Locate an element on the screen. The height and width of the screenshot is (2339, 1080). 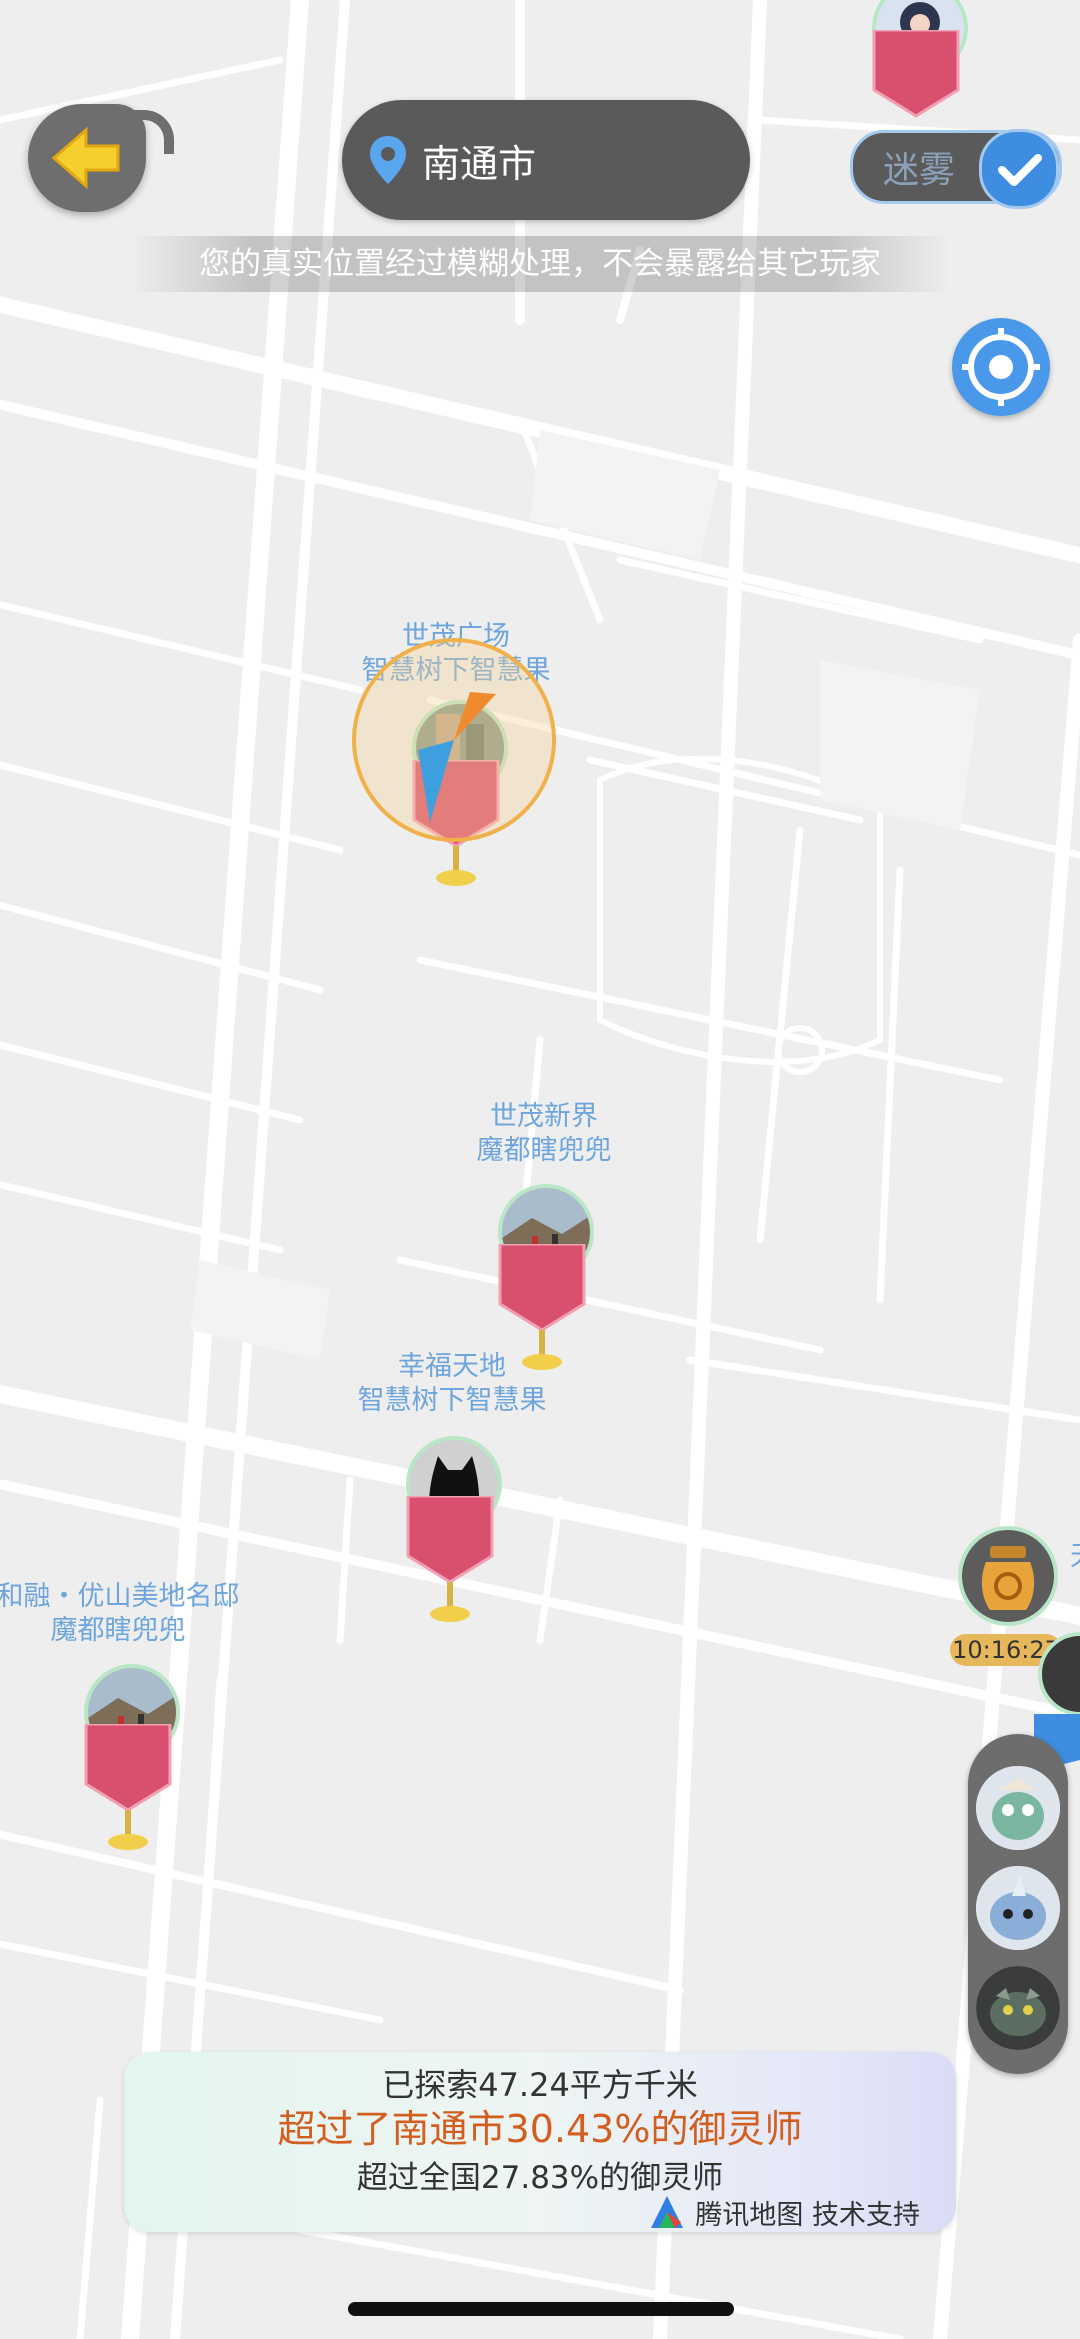
home-indicator is located at coordinates (541, 2309).